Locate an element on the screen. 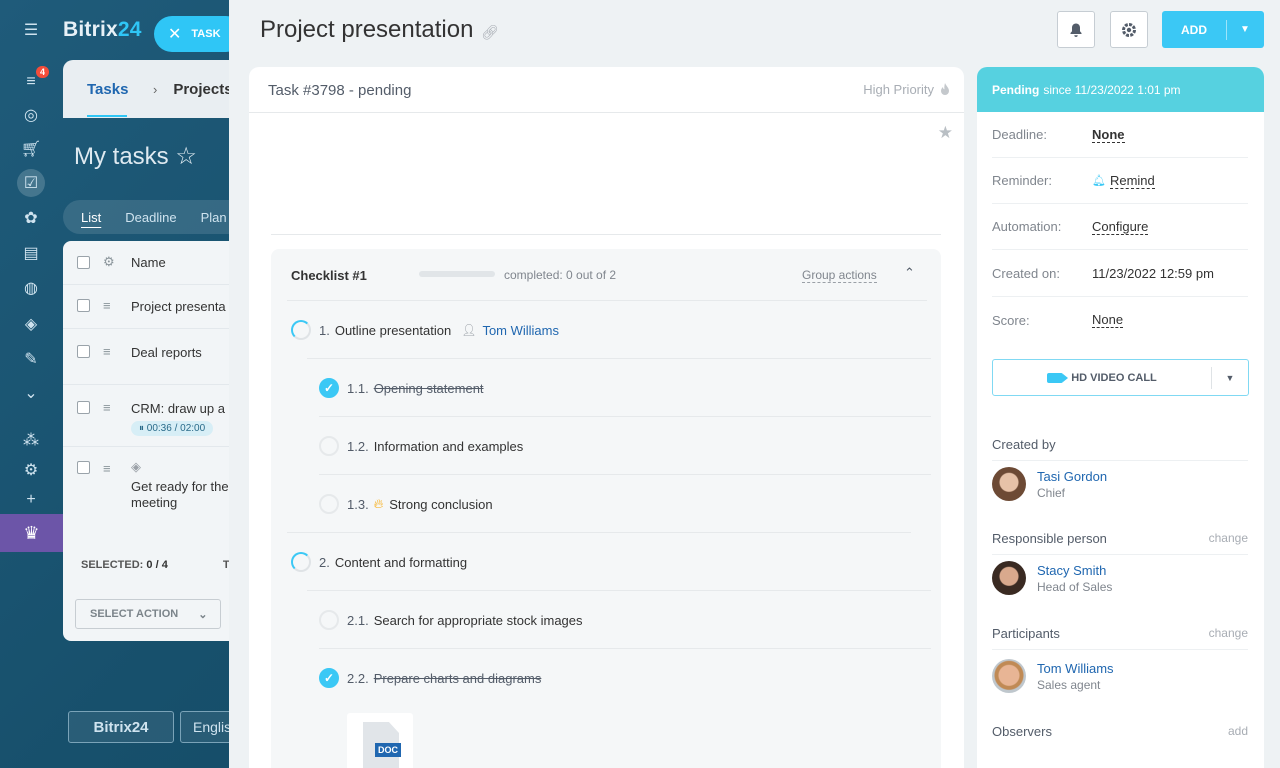 The width and height of the screenshot is (1280, 768). checklist-item: ✓ 2.2. Prepare charts and diagrams is located at coordinates (625, 678).